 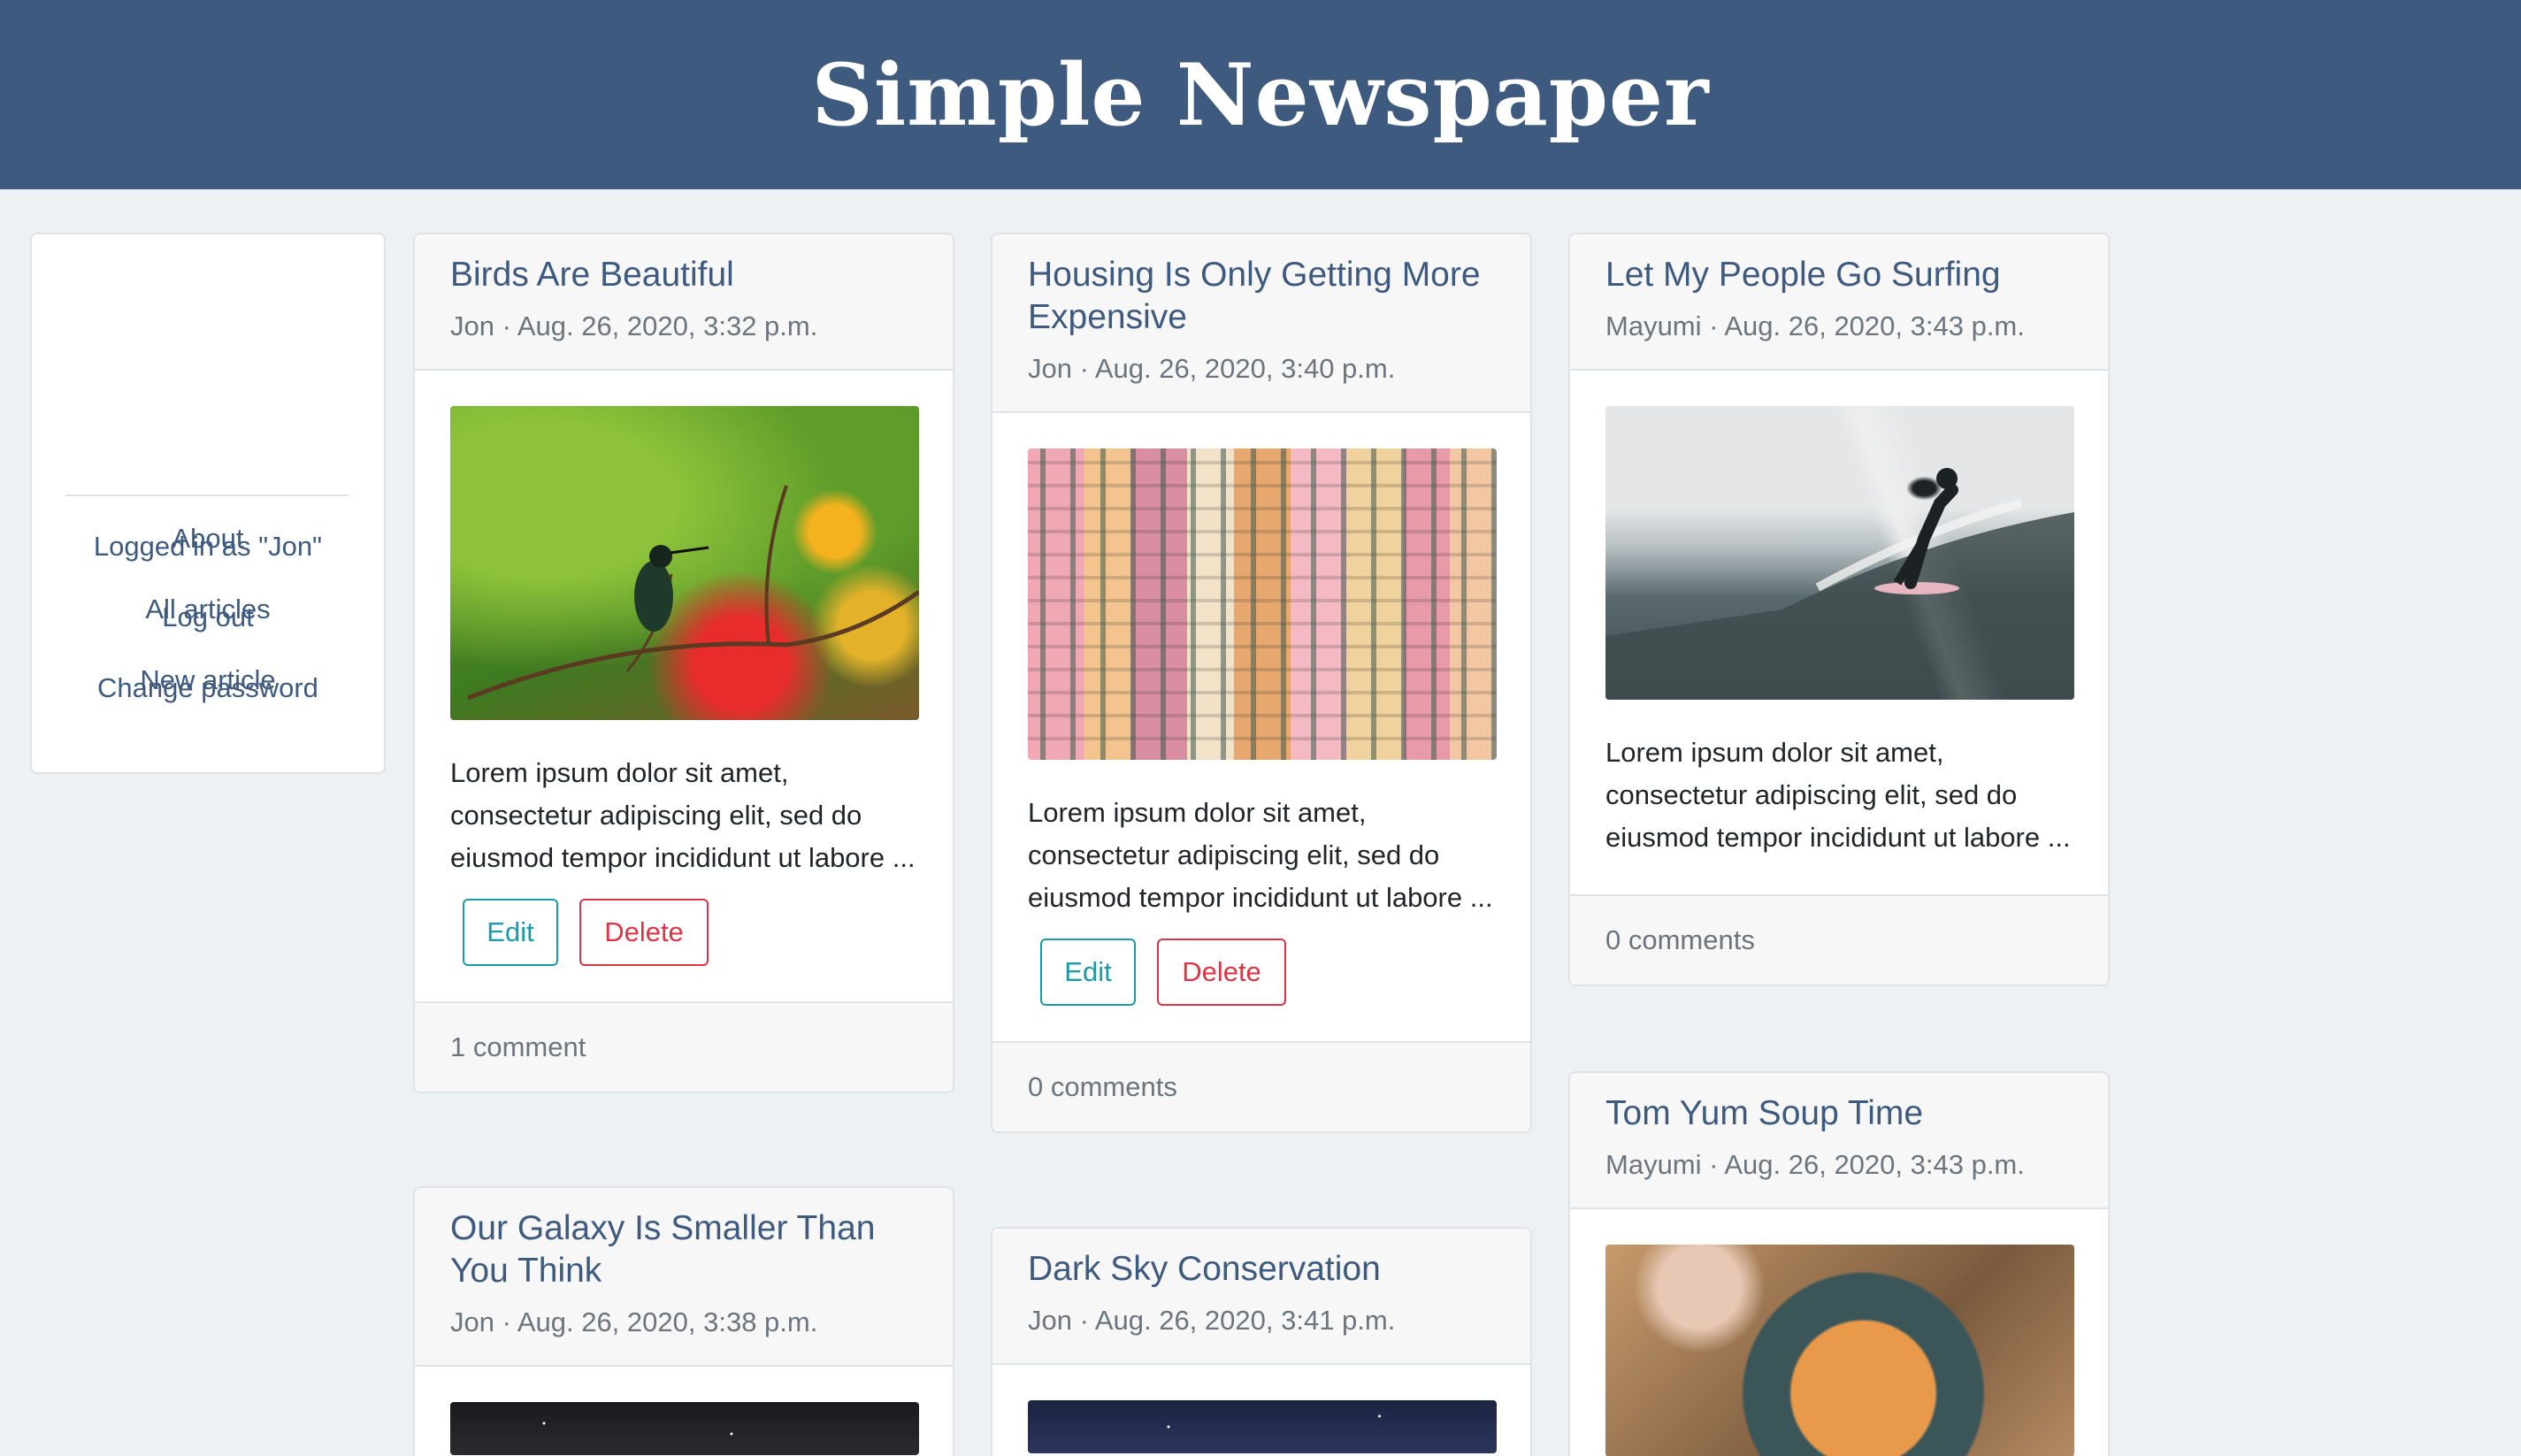 I want to click on comments-count: 1 comment, so click(x=684, y=1046).